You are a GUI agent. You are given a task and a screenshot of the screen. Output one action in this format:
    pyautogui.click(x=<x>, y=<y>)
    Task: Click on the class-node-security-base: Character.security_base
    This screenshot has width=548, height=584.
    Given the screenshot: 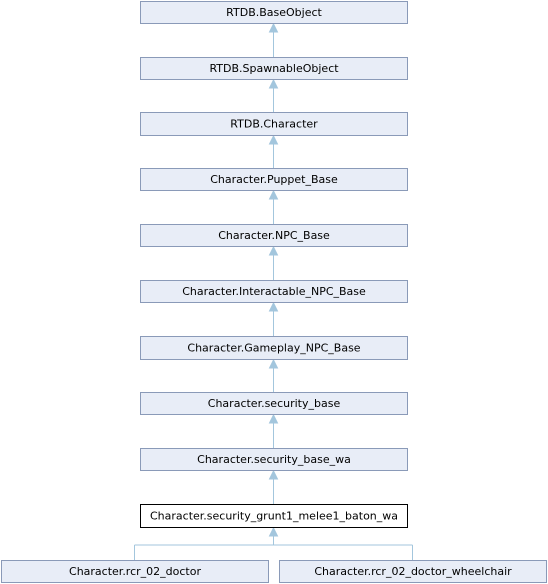 What is the action you would take?
    pyautogui.click(x=274, y=403)
    